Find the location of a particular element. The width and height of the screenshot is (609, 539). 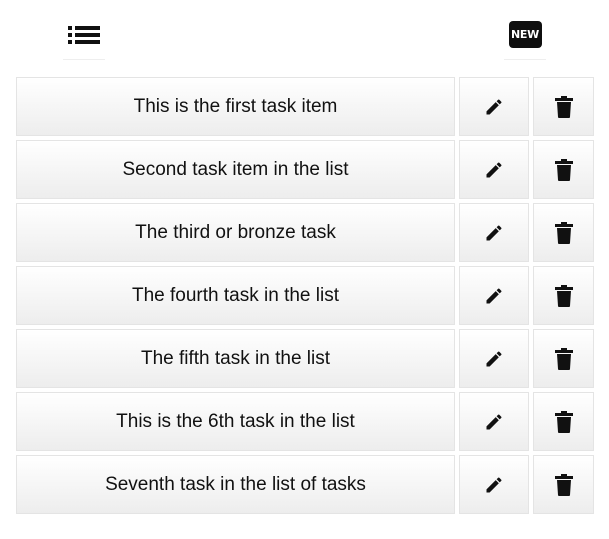

task-label: The fifth task in the list is located at coordinates (235, 358).